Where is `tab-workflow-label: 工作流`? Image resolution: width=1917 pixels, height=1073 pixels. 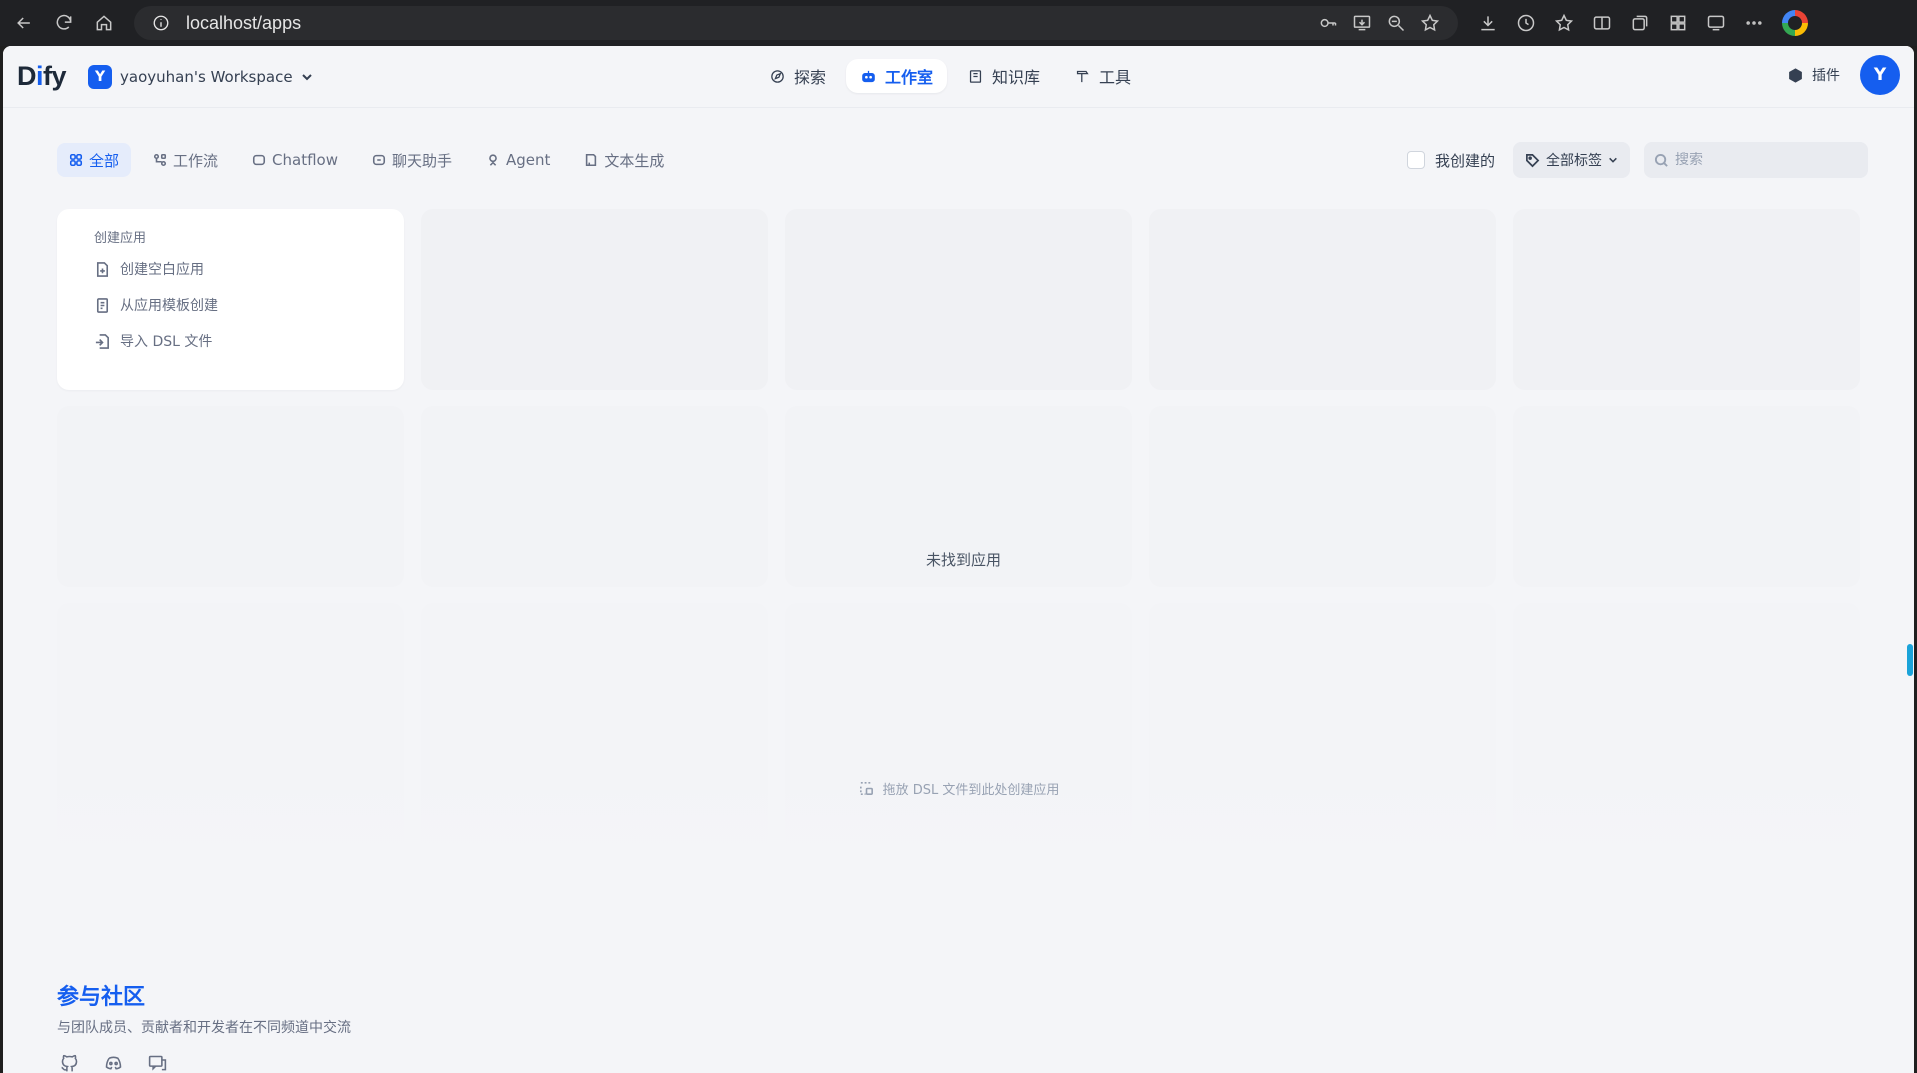 tab-workflow-label: 工作流 is located at coordinates (196, 160).